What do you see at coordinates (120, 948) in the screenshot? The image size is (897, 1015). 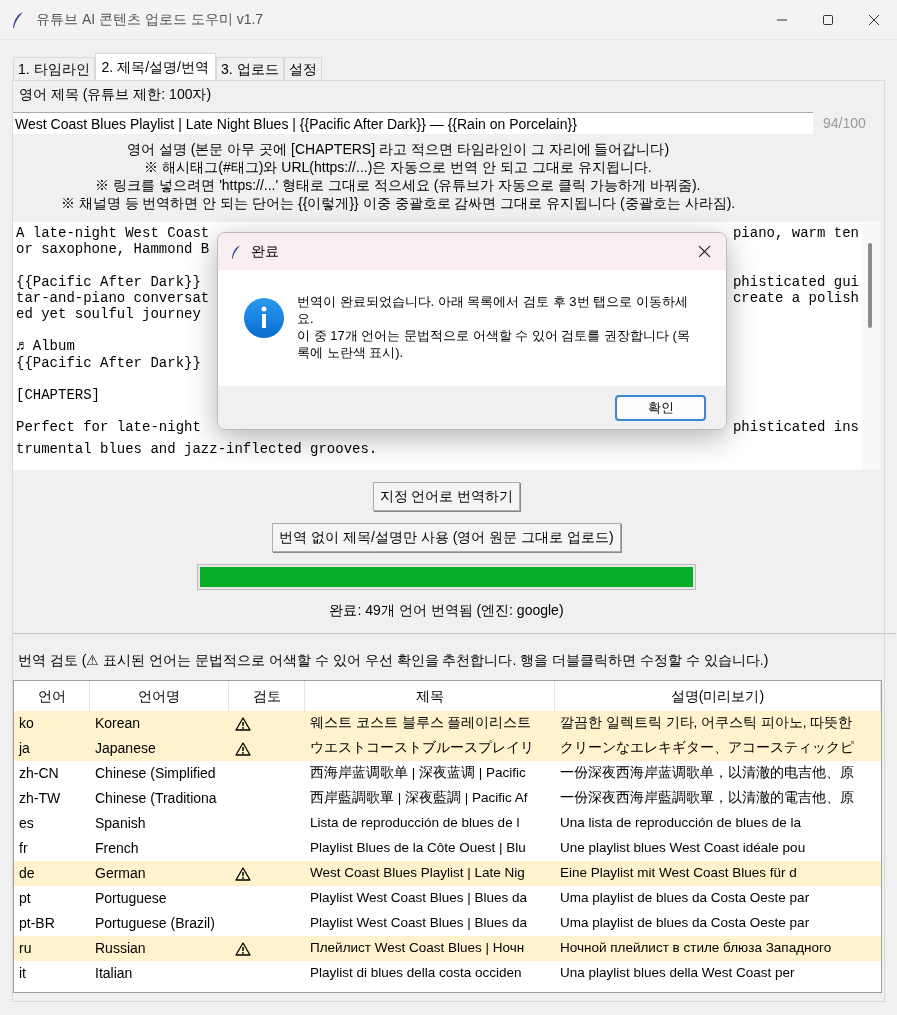 I see `table-cell-text: Russian` at bounding box center [120, 948].